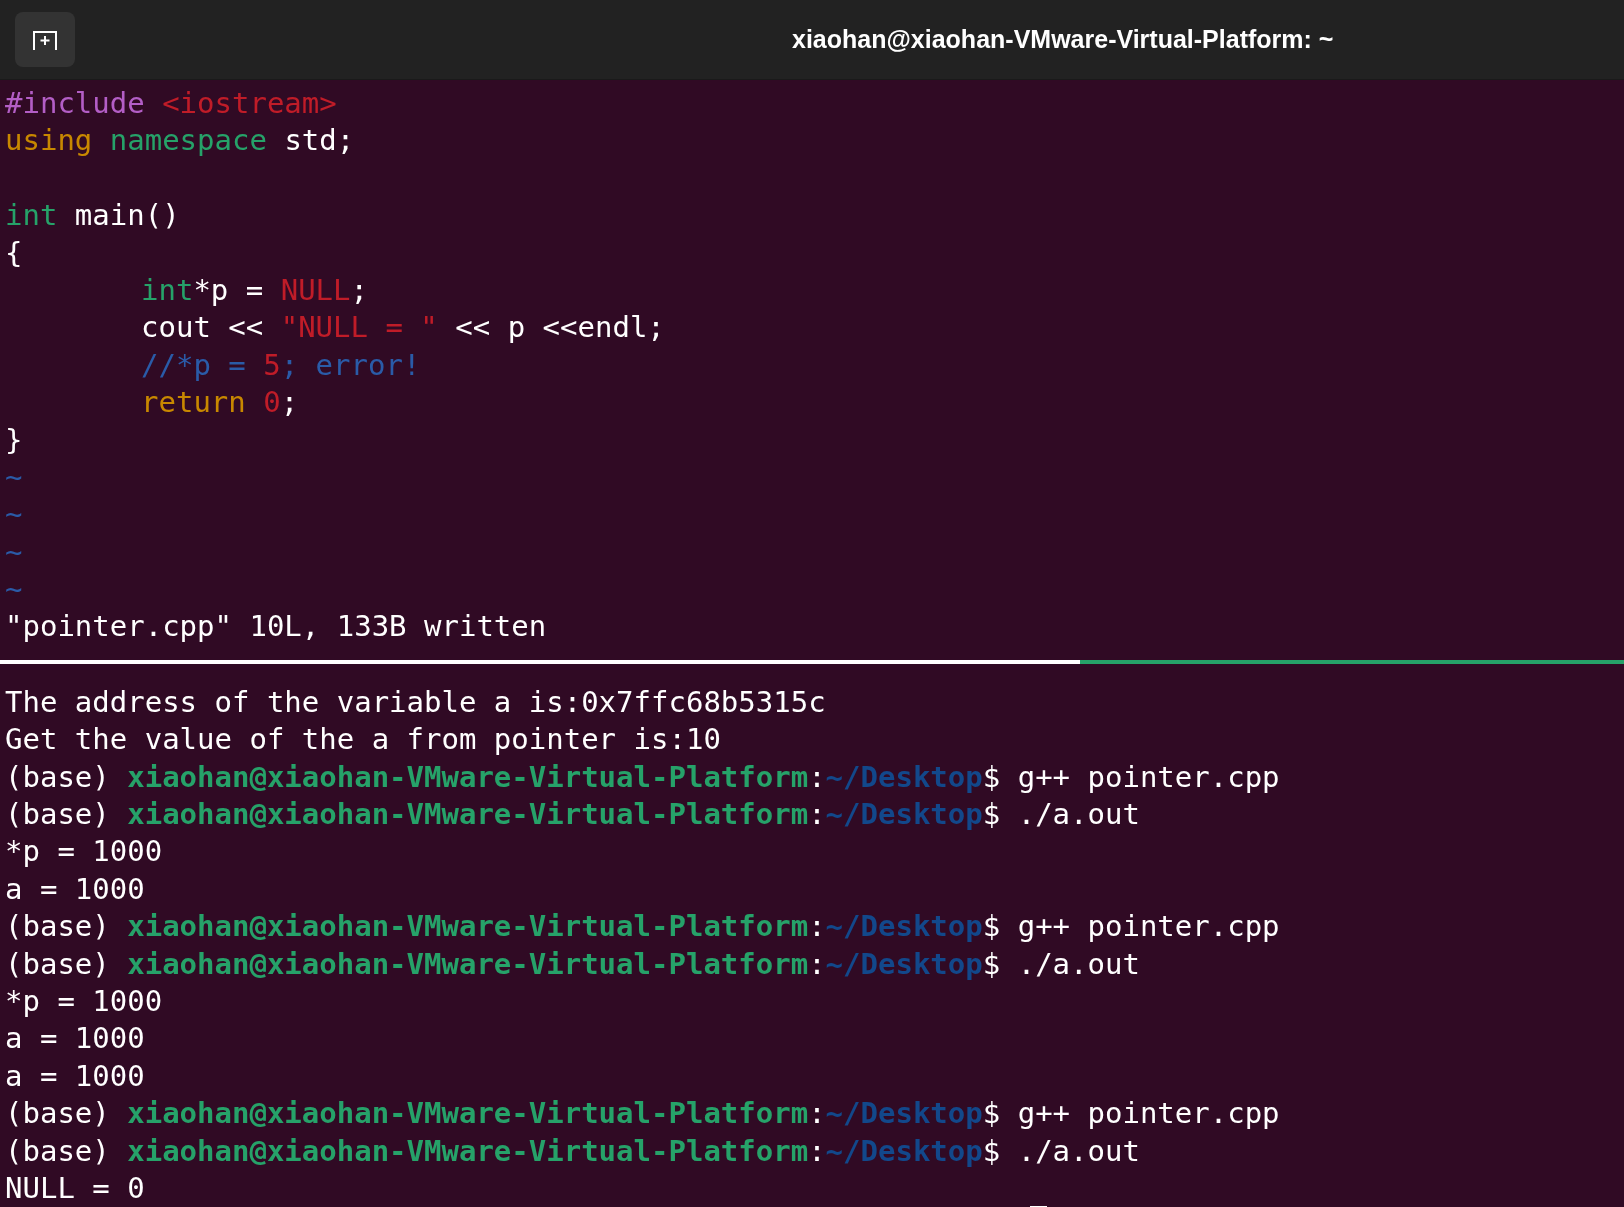 This screenshot has width=1624, height=1207. I want to click on code-line: #include <iostream>, so click(171, 103).